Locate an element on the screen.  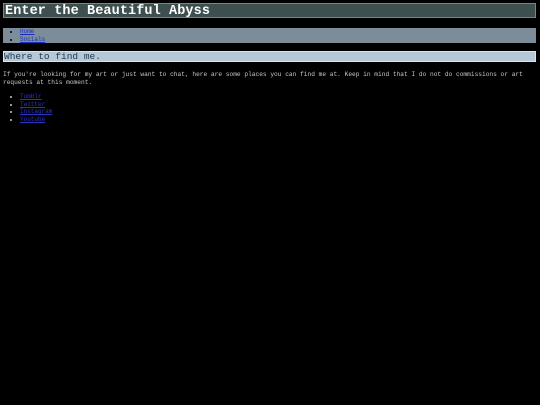
nav-bar: Home Socials is located at coordinates (269, 35).